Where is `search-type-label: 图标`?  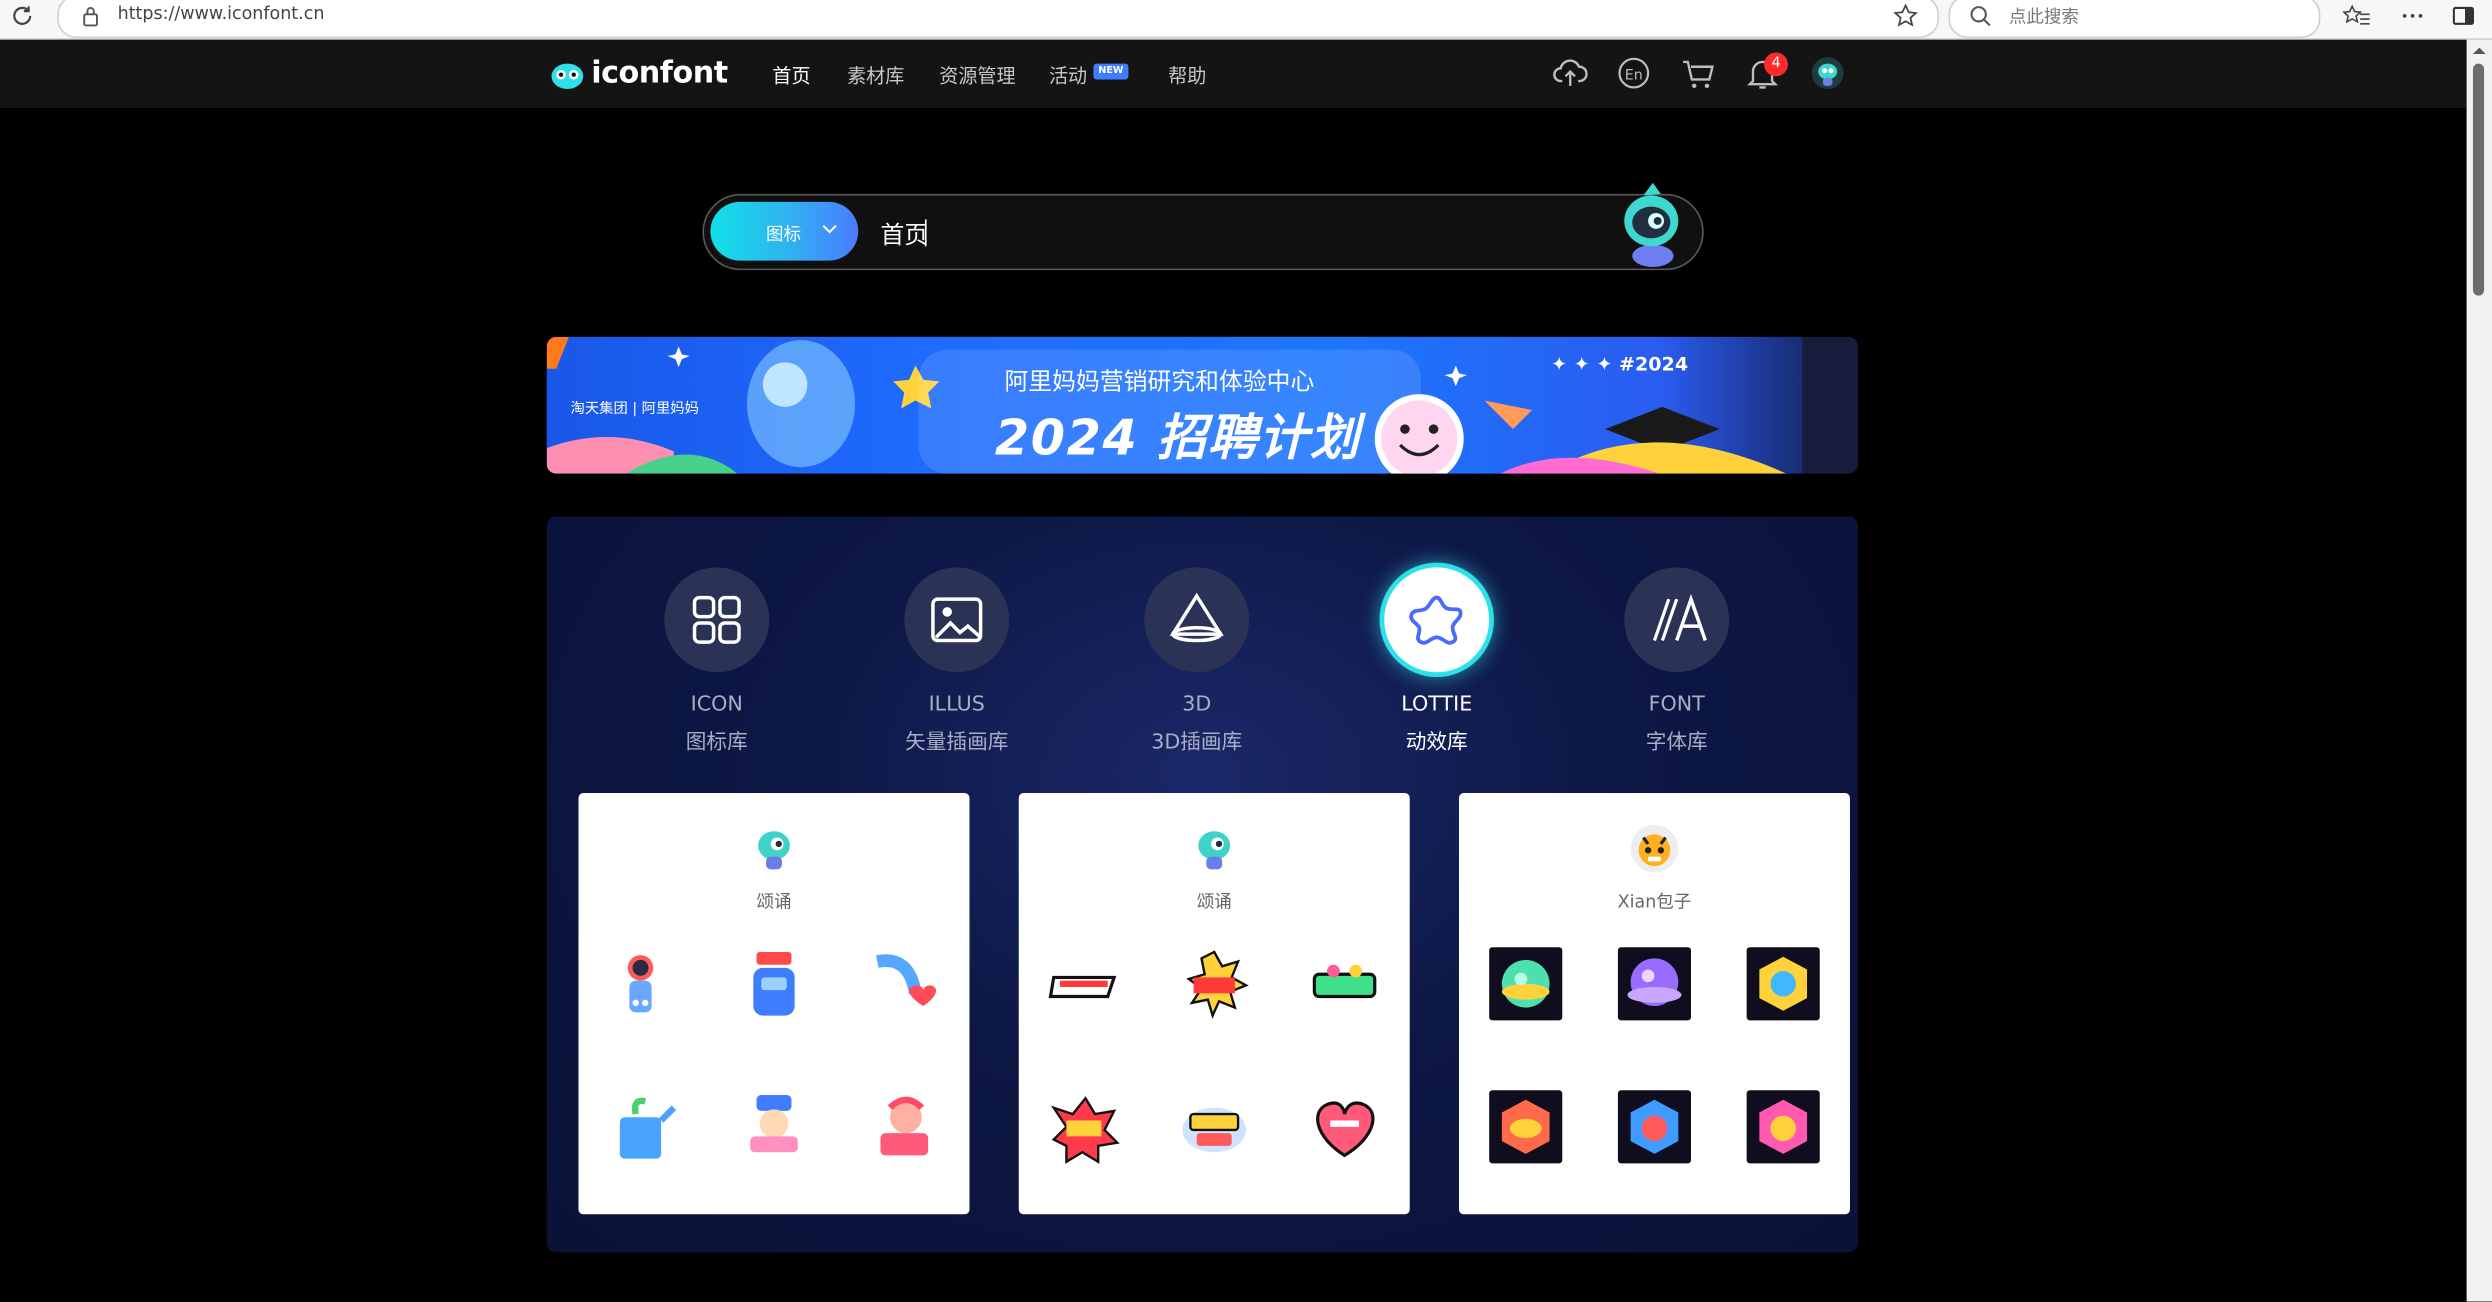
search-type-label: 图标 is located at coordinates (784, 234).